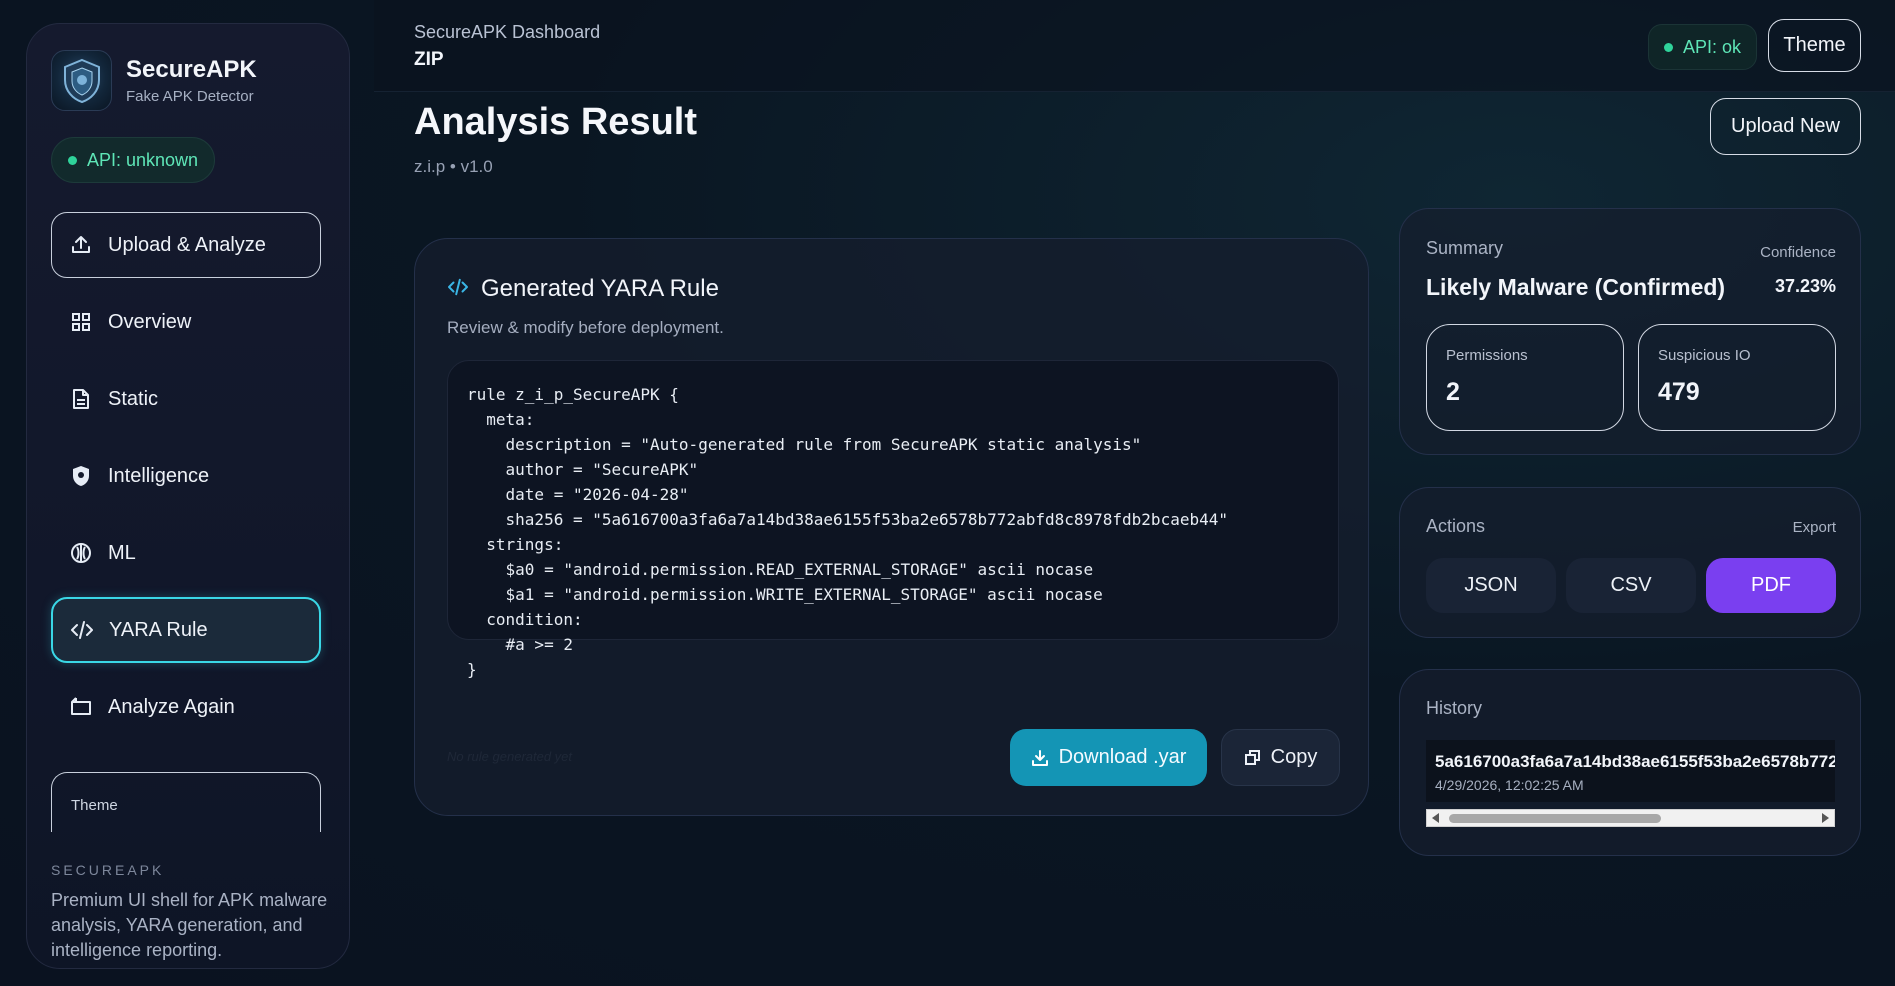 Image resolution: width=1895 pixels, height=986 pixels. I want to click on suspicious-io-stat: Suspicious IO 479, so click(1737, 377).